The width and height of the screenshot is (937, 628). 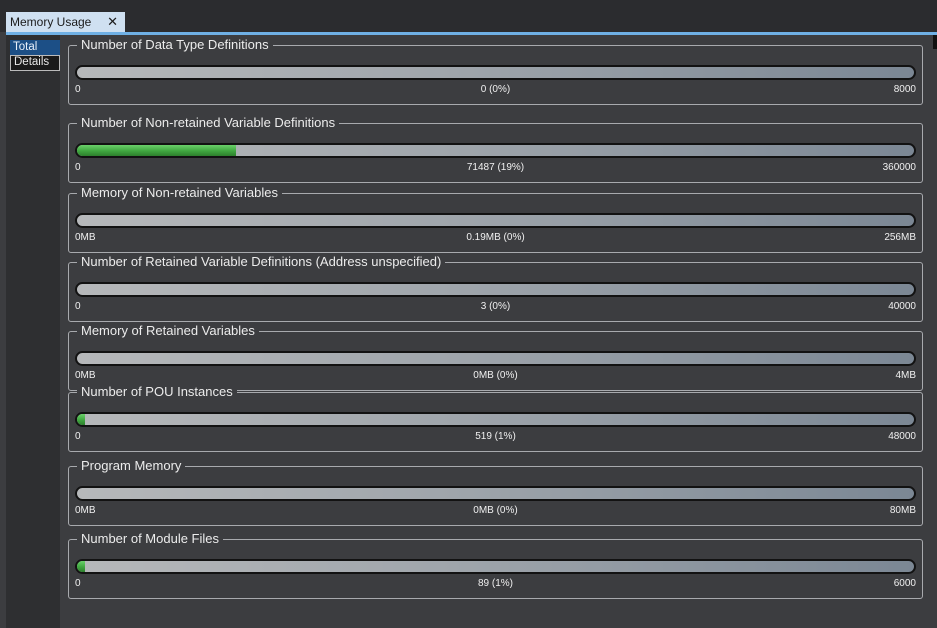 I want to click on group-title: Memory of Retained Variables, so click(x=168, y=330).